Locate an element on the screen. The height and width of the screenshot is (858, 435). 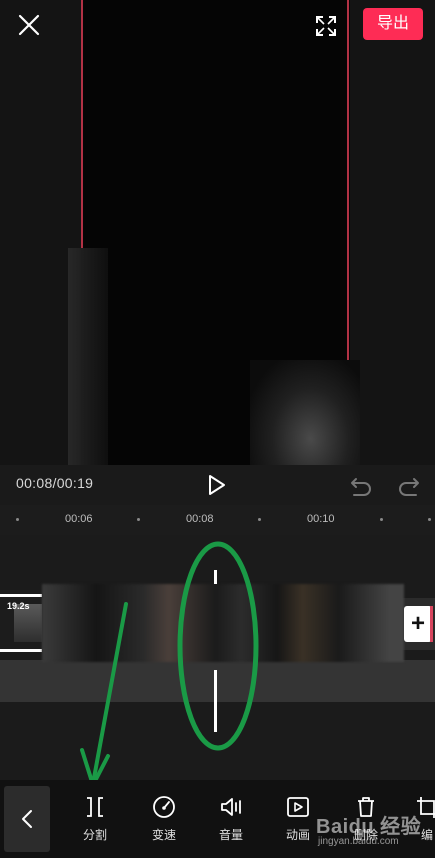
time-display: 00:08/00:19 is located at coordinates (55, 483).